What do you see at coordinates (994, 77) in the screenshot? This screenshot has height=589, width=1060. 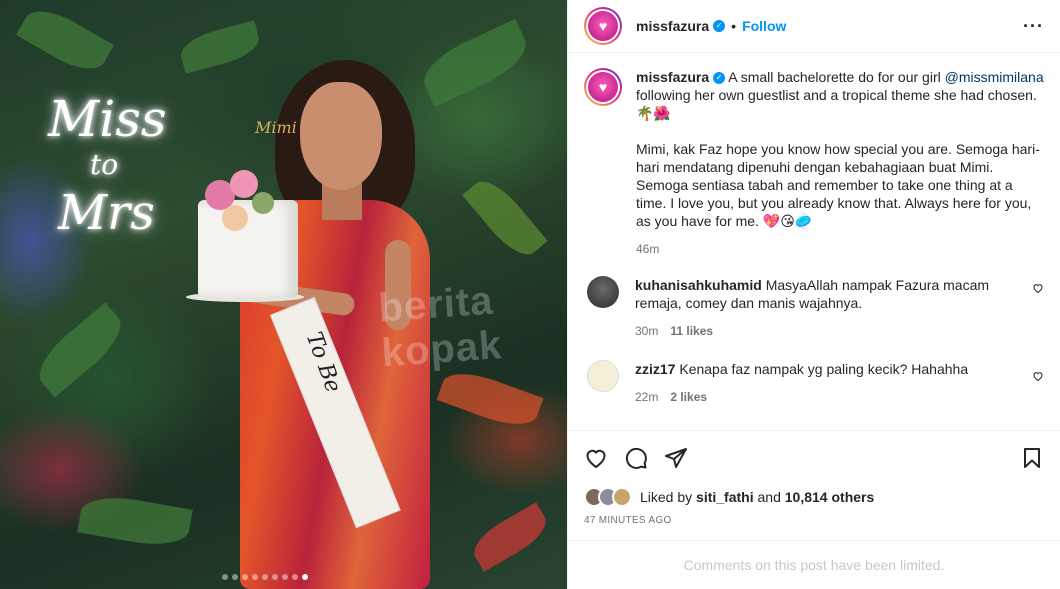 I see `mention-link: @missmimilana` at bounding box center [994, 77].